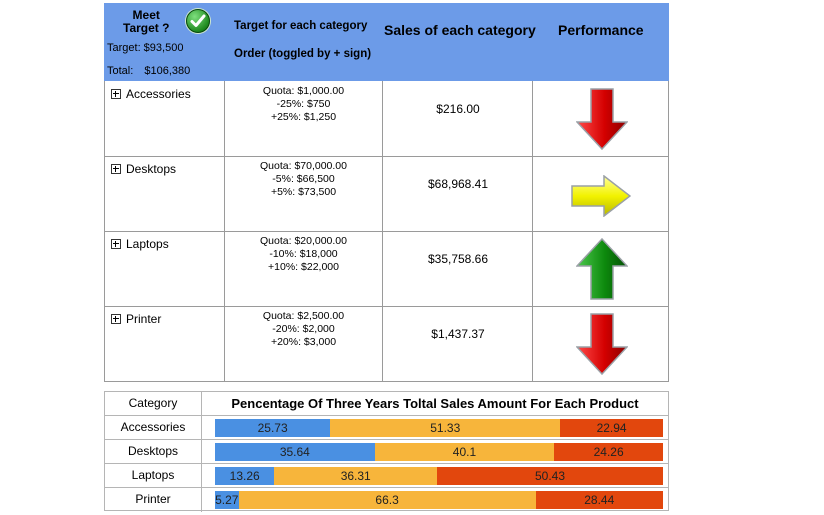  I want to click on meet-target-heading: Meet Target ?, so click(146, 22).